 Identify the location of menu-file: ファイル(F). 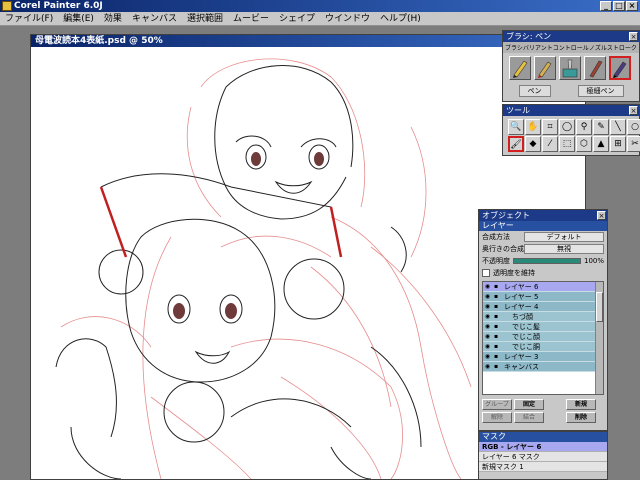
(29, 18).